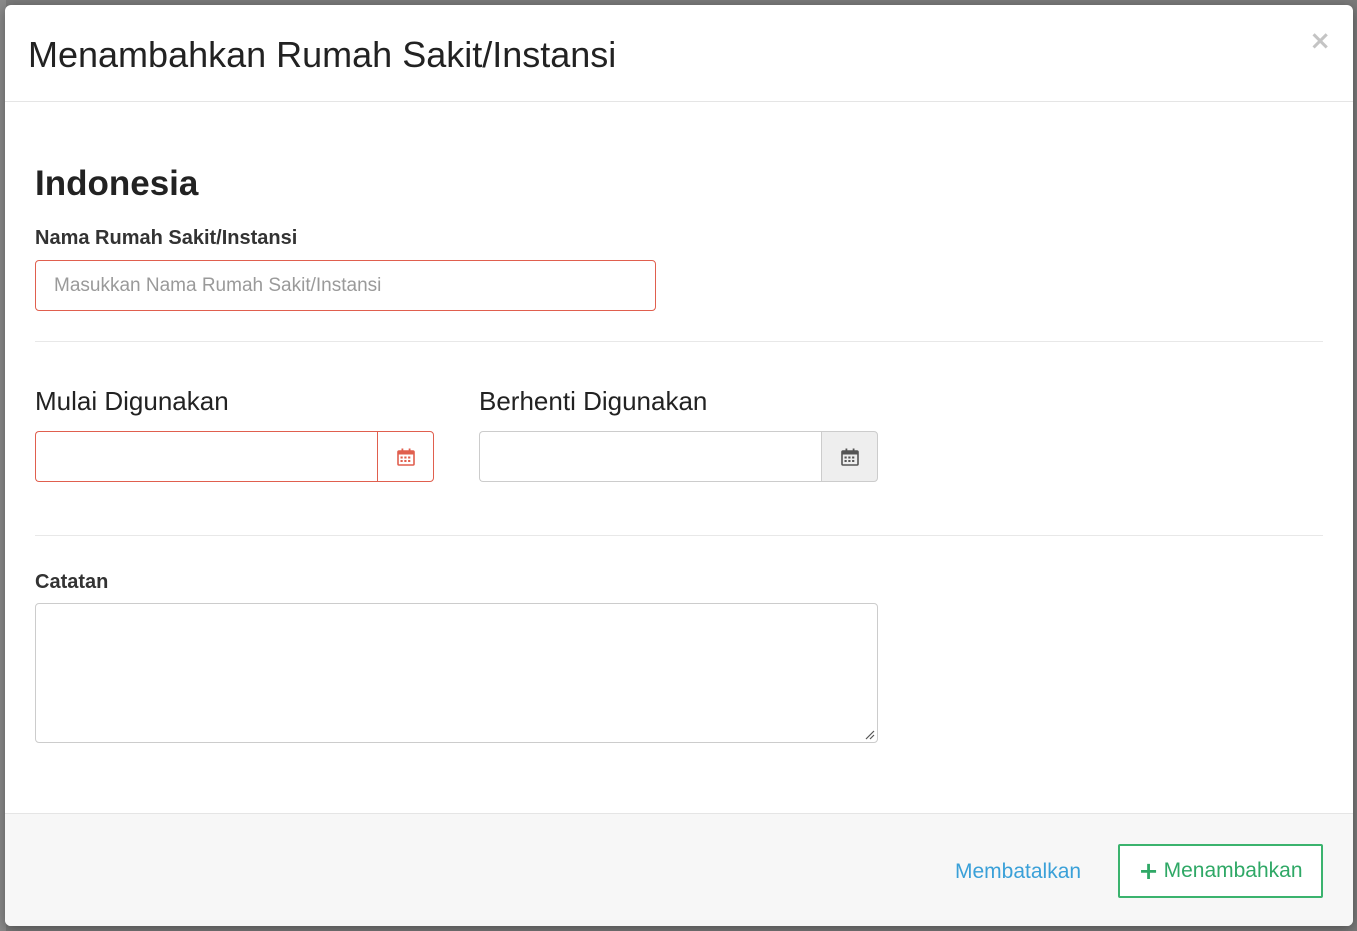 The height and width of the screenshot is (931, 1357). What do you see at coordinates (322, 54) in the screenshot?
I see `modal-title: Menambahkan Rumah Sakit/Instansi` at bounding box center [322, 54].